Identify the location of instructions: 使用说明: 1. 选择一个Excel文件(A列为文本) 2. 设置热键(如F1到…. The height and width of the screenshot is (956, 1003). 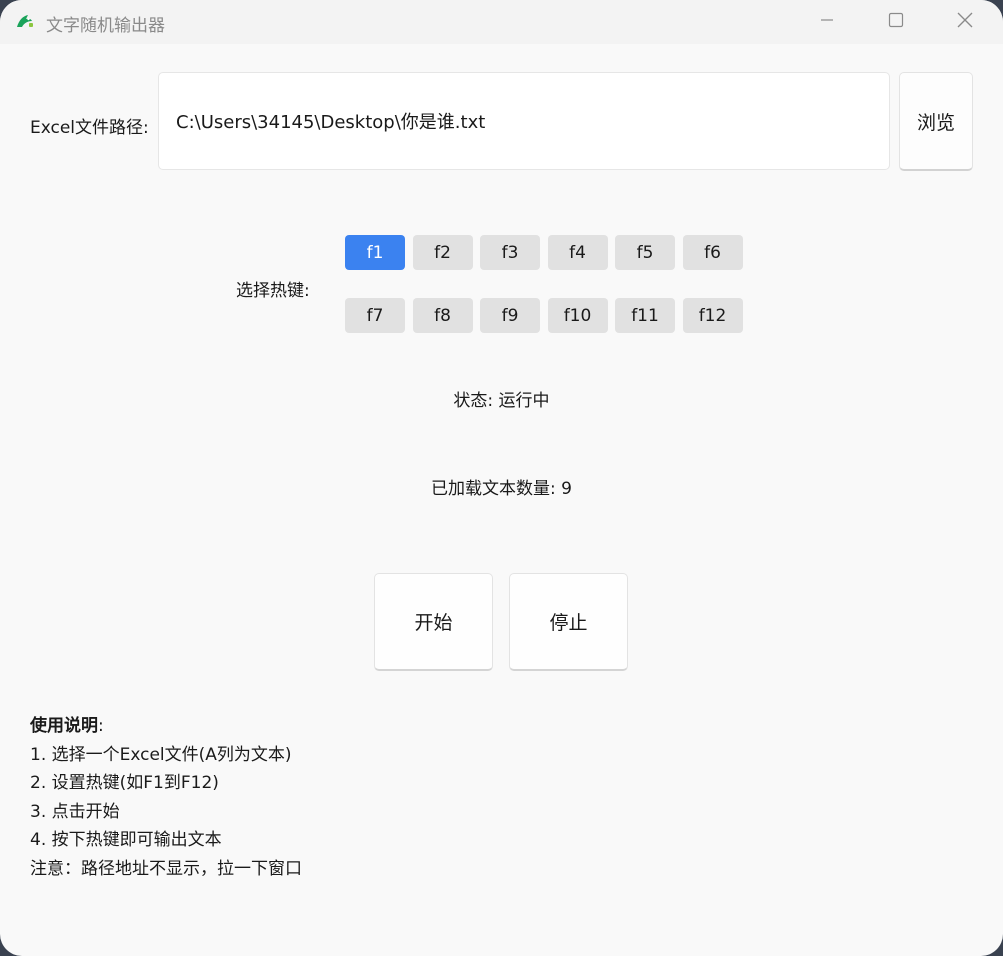
(166, 797).